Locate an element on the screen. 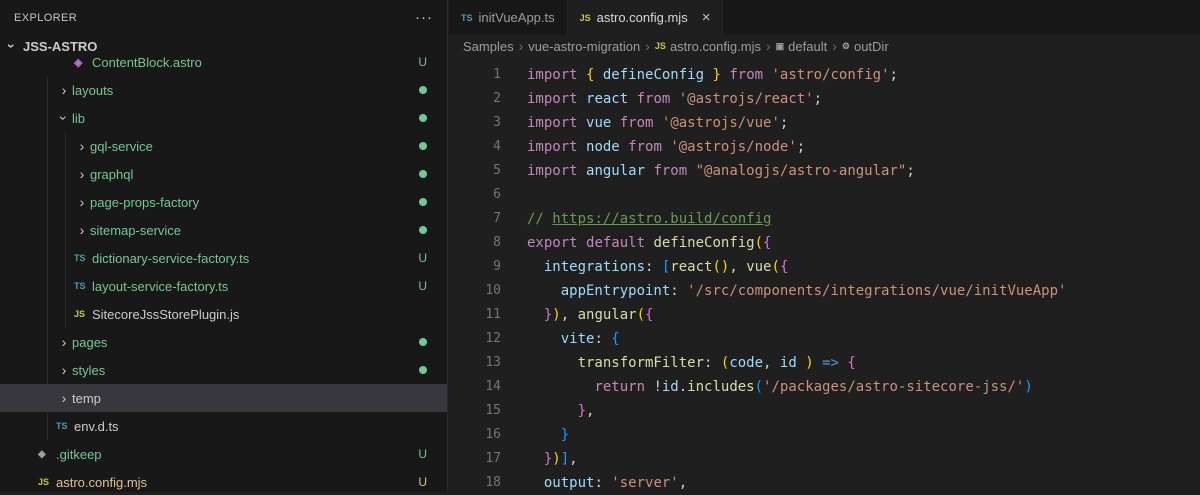  chevron-down-icon: › is located at coordinates (64, 118).